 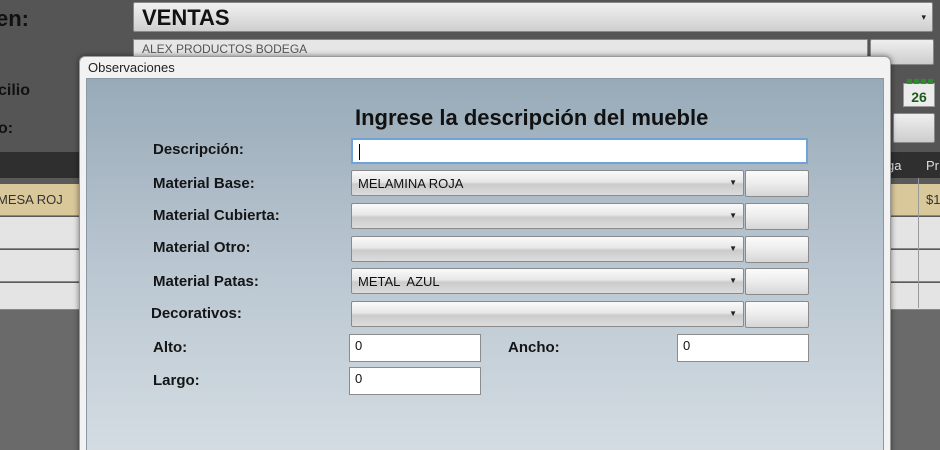 What do you see at coordinates (777, 216) in the screenshot?
I see `material-cubierta-add-button` at bounding box center [777, 216].